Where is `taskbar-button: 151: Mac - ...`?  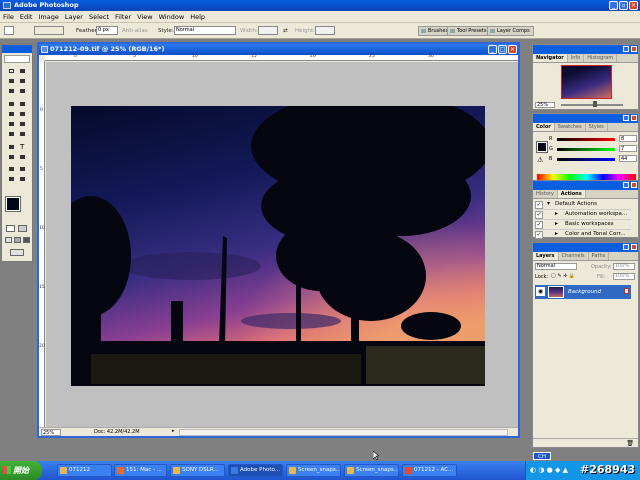 taskbar-button: 151: Mac - ... is located at coordinates (140, 470).